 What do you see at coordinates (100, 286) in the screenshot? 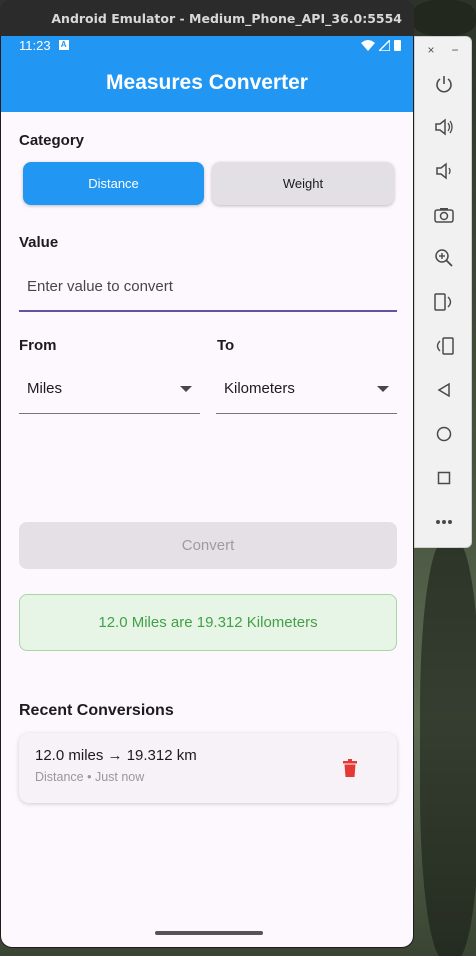
I see `value-input-placeholder: Enter value to convert` at bounding box center [100, 286].